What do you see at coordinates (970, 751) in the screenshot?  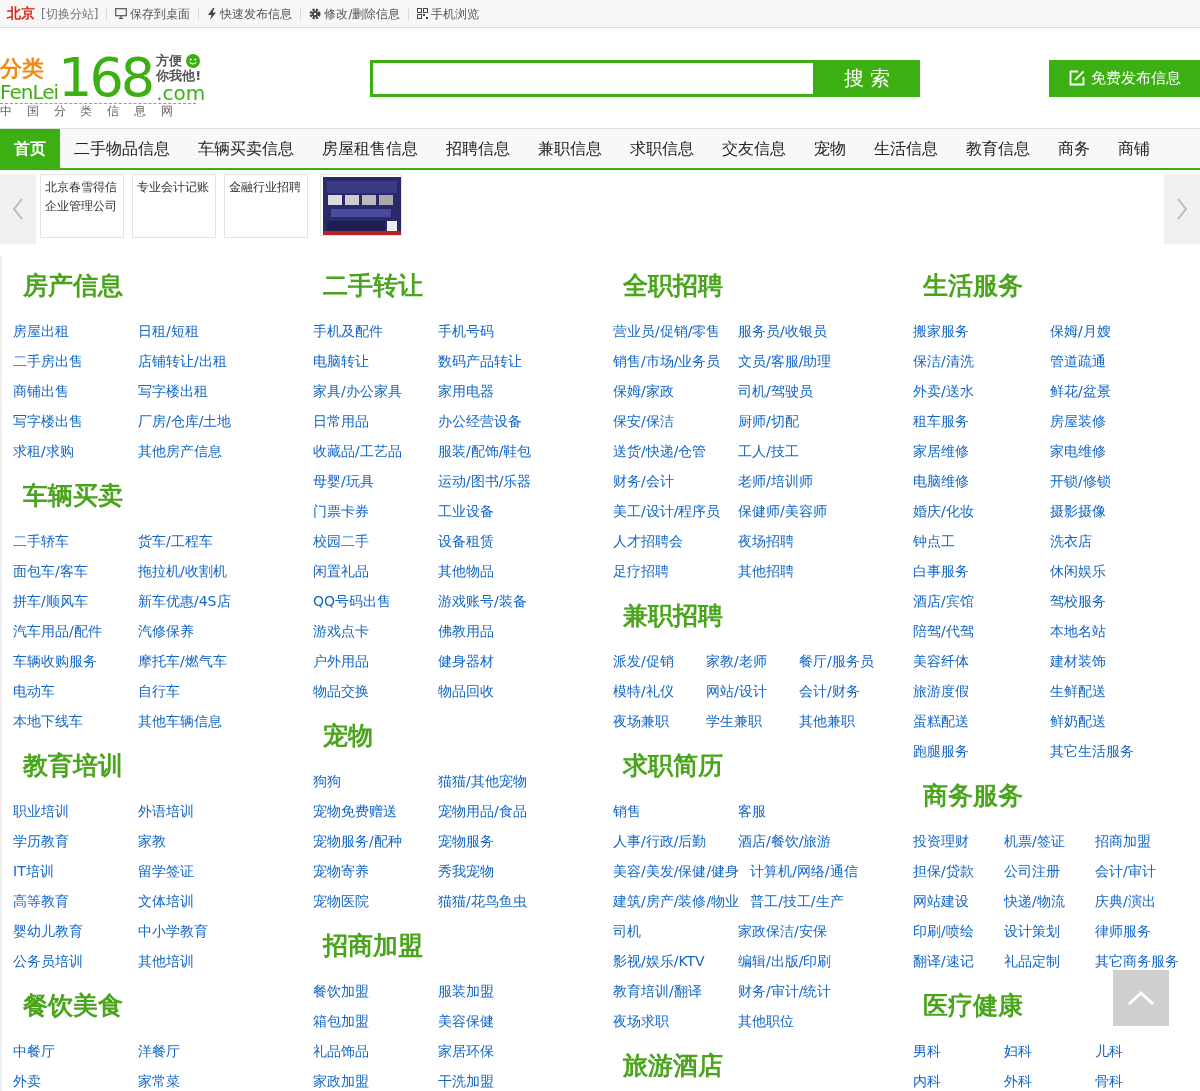 I see `category-link: 跑腿服务` at bounding box center [970, 751].